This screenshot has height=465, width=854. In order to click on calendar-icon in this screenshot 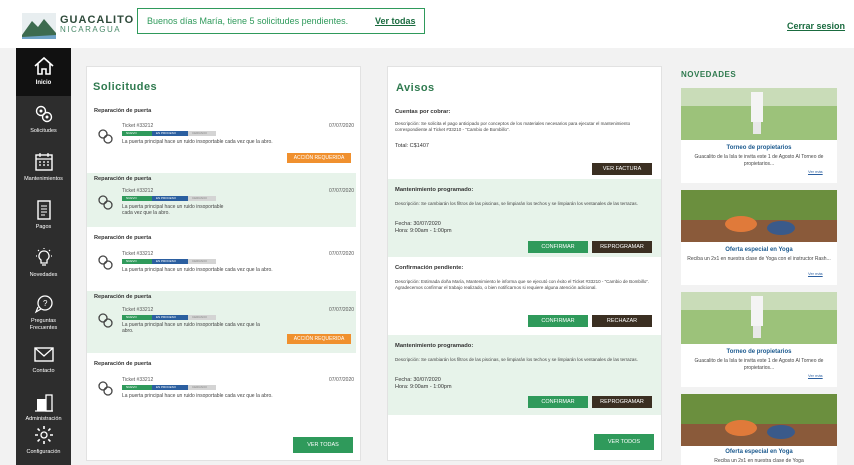, I will do `click(43, 162)`.